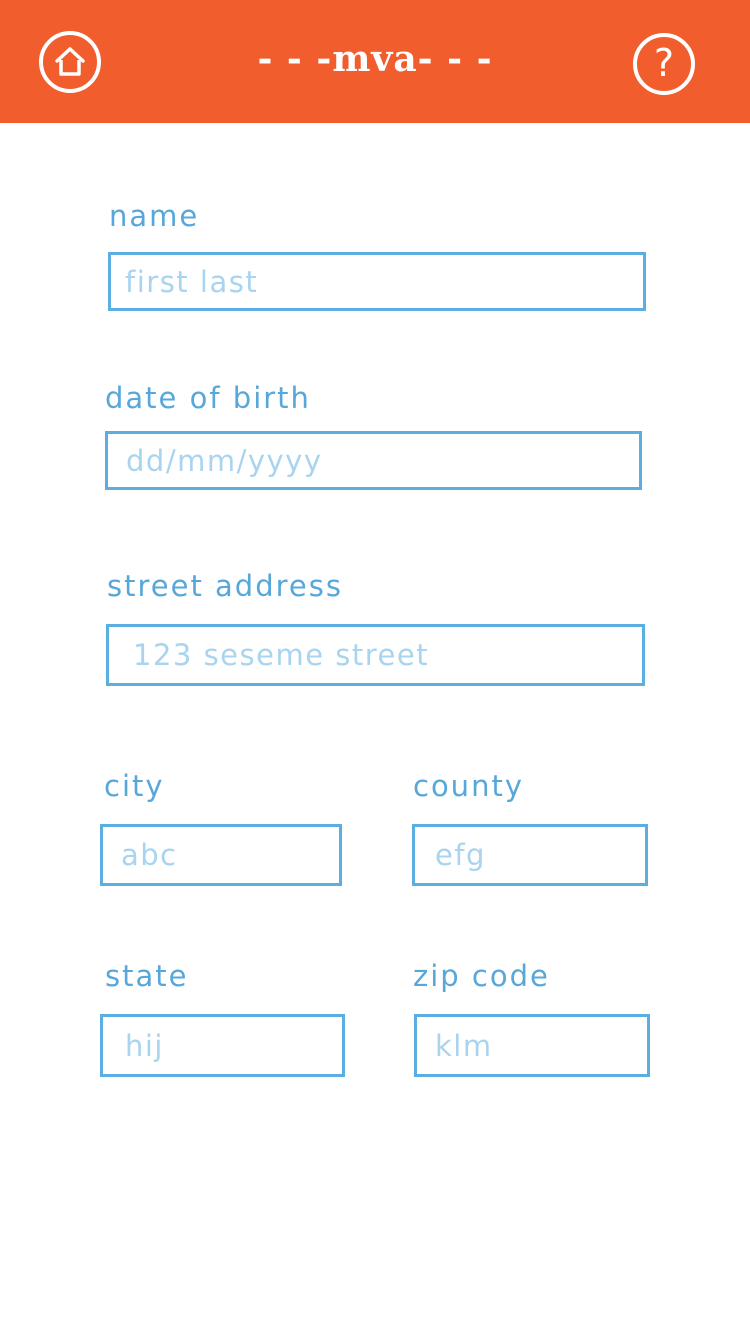 This screenshot has width=750, height=1334. What do you see at coordinates (154, 216) in the screenshot?
I see `name-label: name` at bounding box center [154, 216].